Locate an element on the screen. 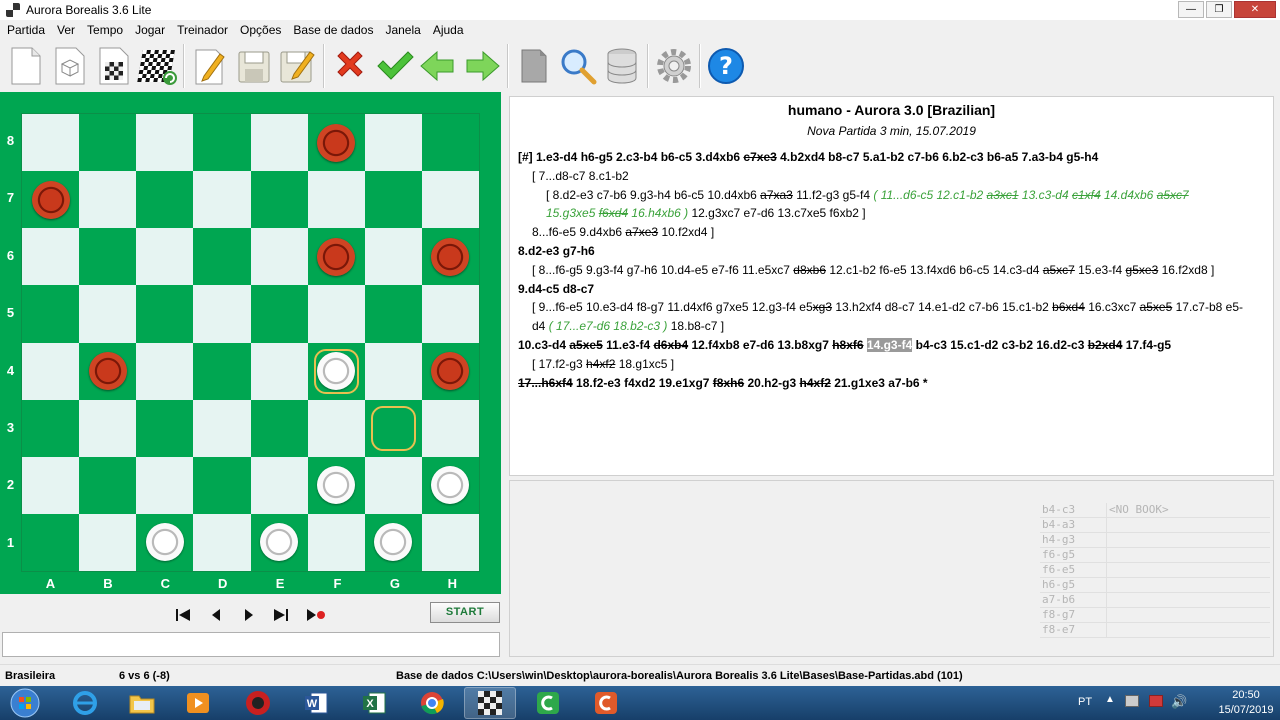 This screenshot has height=720, width=1280. start-menu-icon is located at coordinates (25, 703).